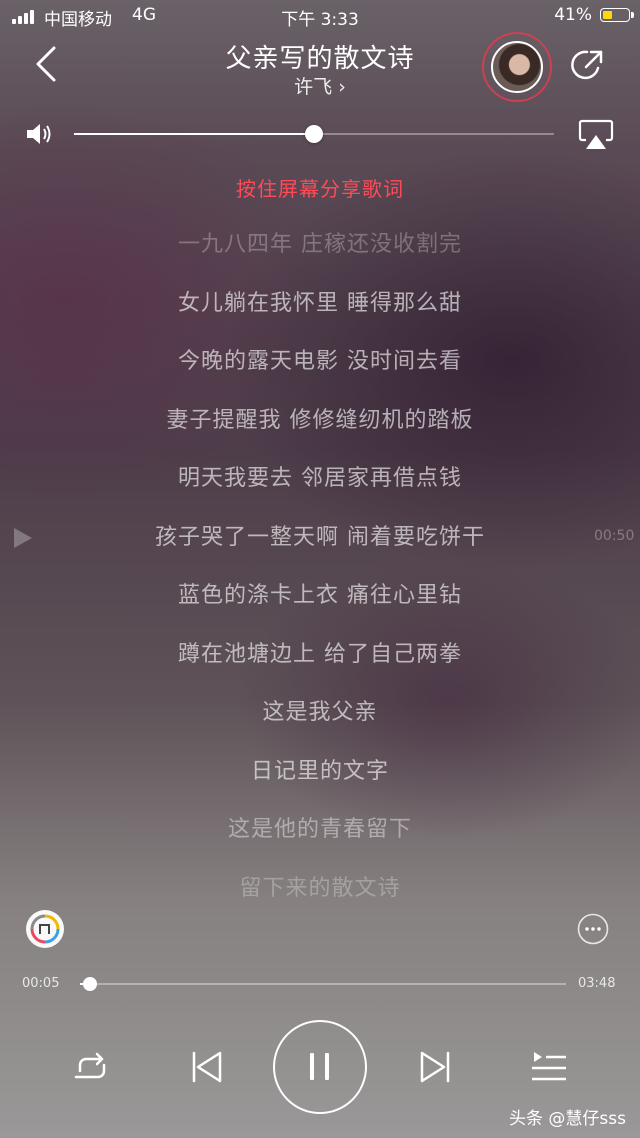  Describe the element at coordinates (517, 67) in the screenshot. I see `artist-avatar` at that location.